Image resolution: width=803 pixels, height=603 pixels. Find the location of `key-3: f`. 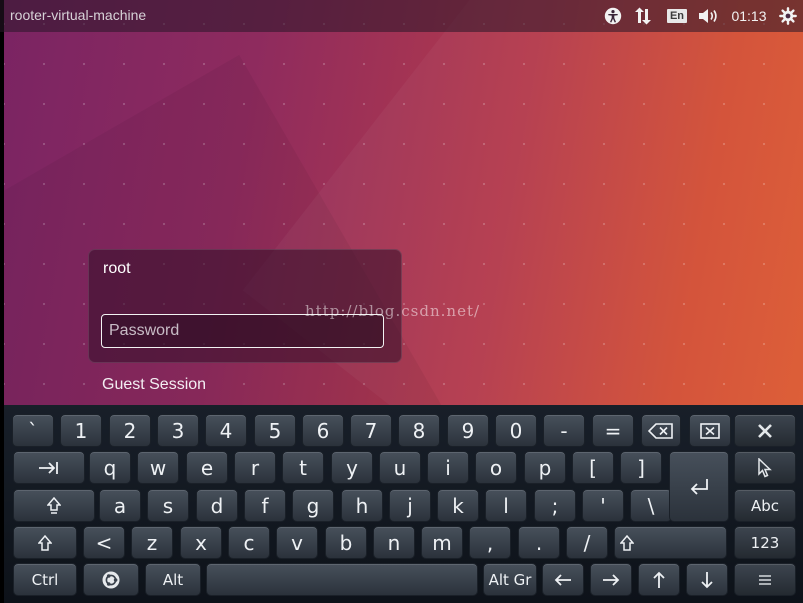

key-3: f is located at coordinates (265, 505).